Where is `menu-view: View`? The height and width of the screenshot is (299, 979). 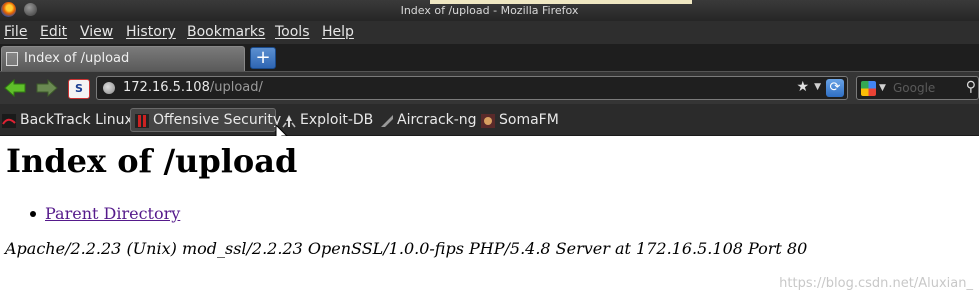 menu-view: View is located at coordinates (96, 32).